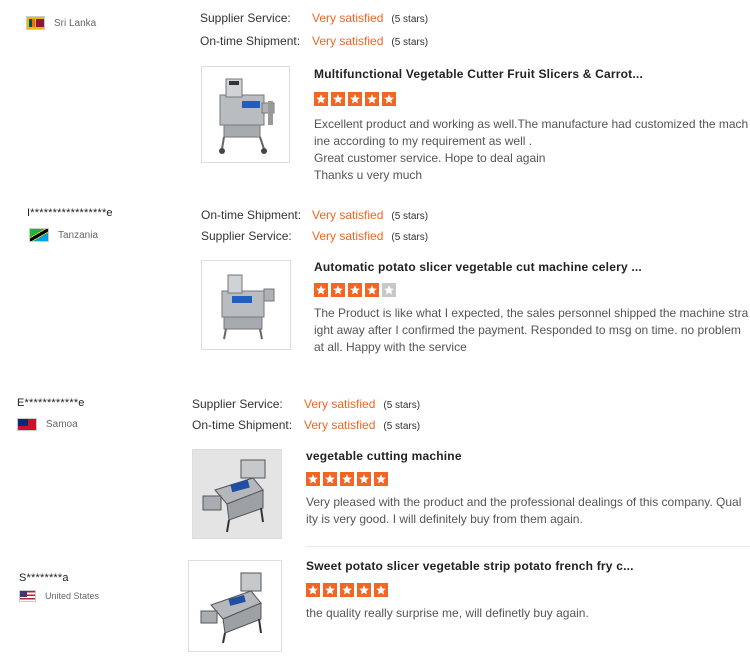  I want to click on country-name: Tanzania, so click(78, 235).